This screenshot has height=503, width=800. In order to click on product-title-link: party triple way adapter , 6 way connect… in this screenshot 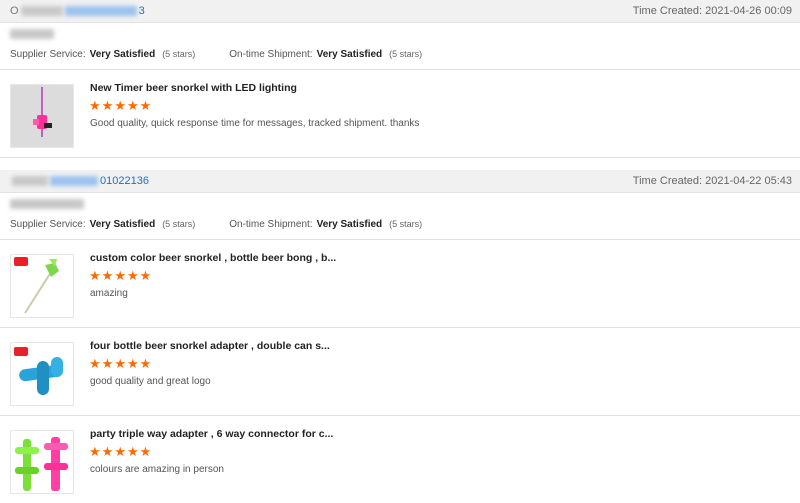, I will do `click(211, 434)`.